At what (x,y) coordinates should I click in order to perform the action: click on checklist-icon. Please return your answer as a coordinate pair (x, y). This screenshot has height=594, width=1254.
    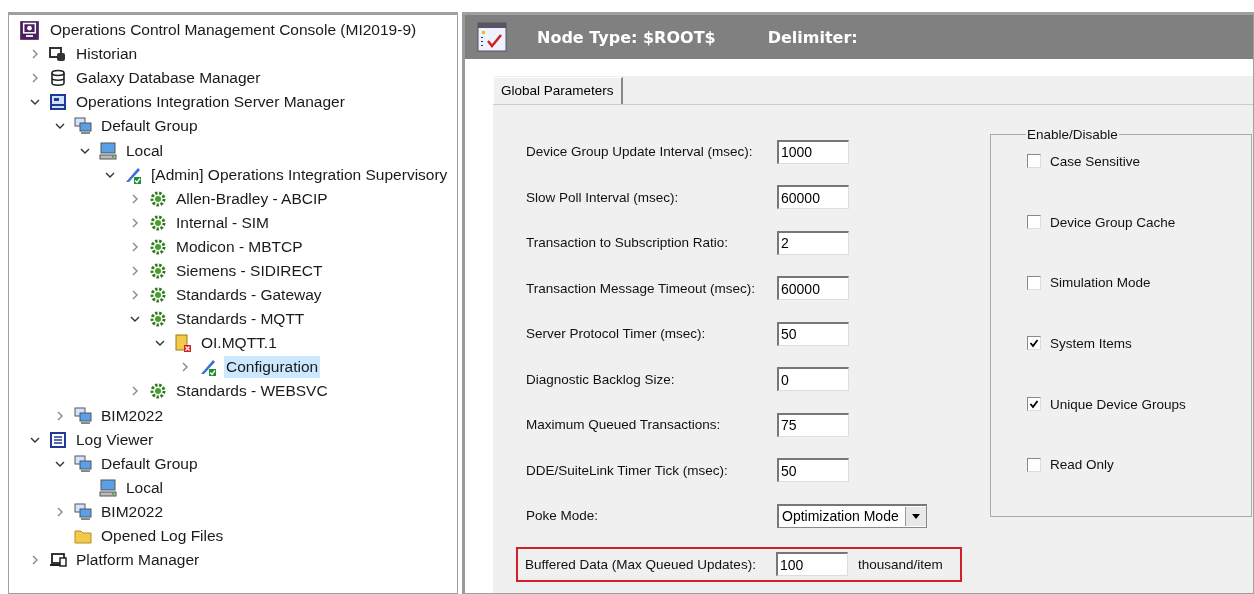
    Looking at the image, I should click on (492, 37).